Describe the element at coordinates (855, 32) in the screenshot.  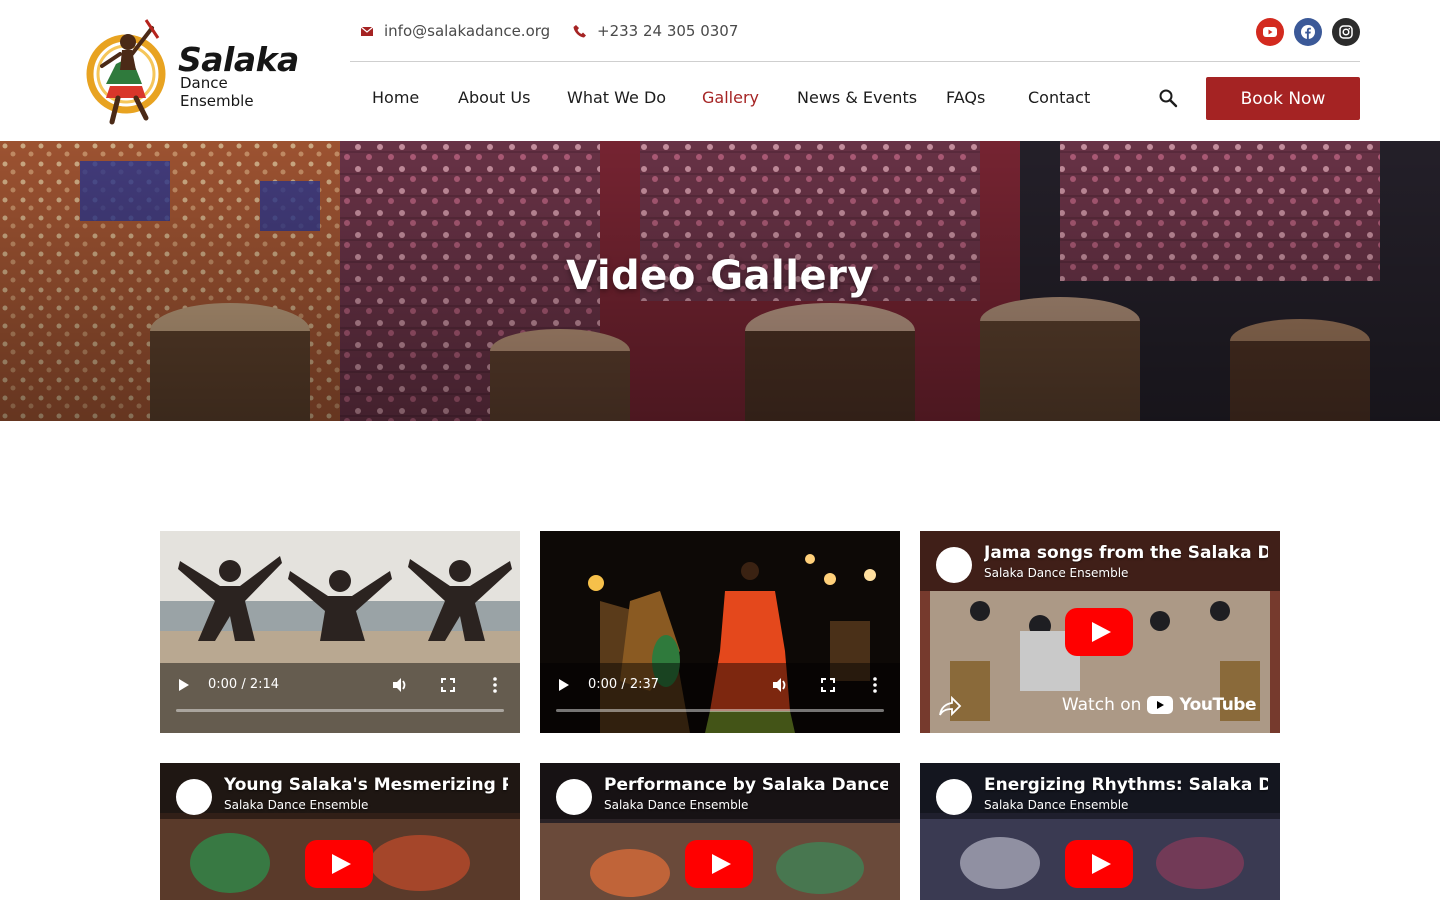
I see `contact-bar: info@salakadance.org +233 24 305 0307` at that location.